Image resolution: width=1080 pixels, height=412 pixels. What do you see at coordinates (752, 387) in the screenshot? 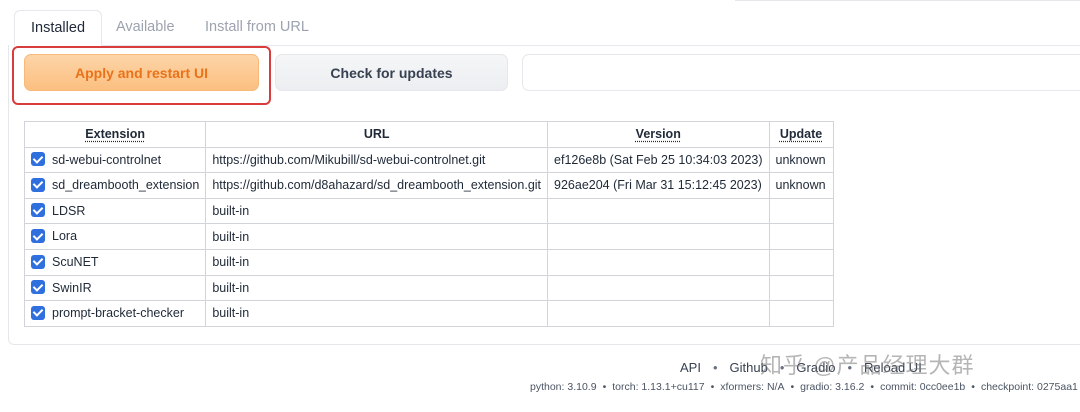
I see `info-xformers: xformers: N/A` at bounding box center [752, 387].